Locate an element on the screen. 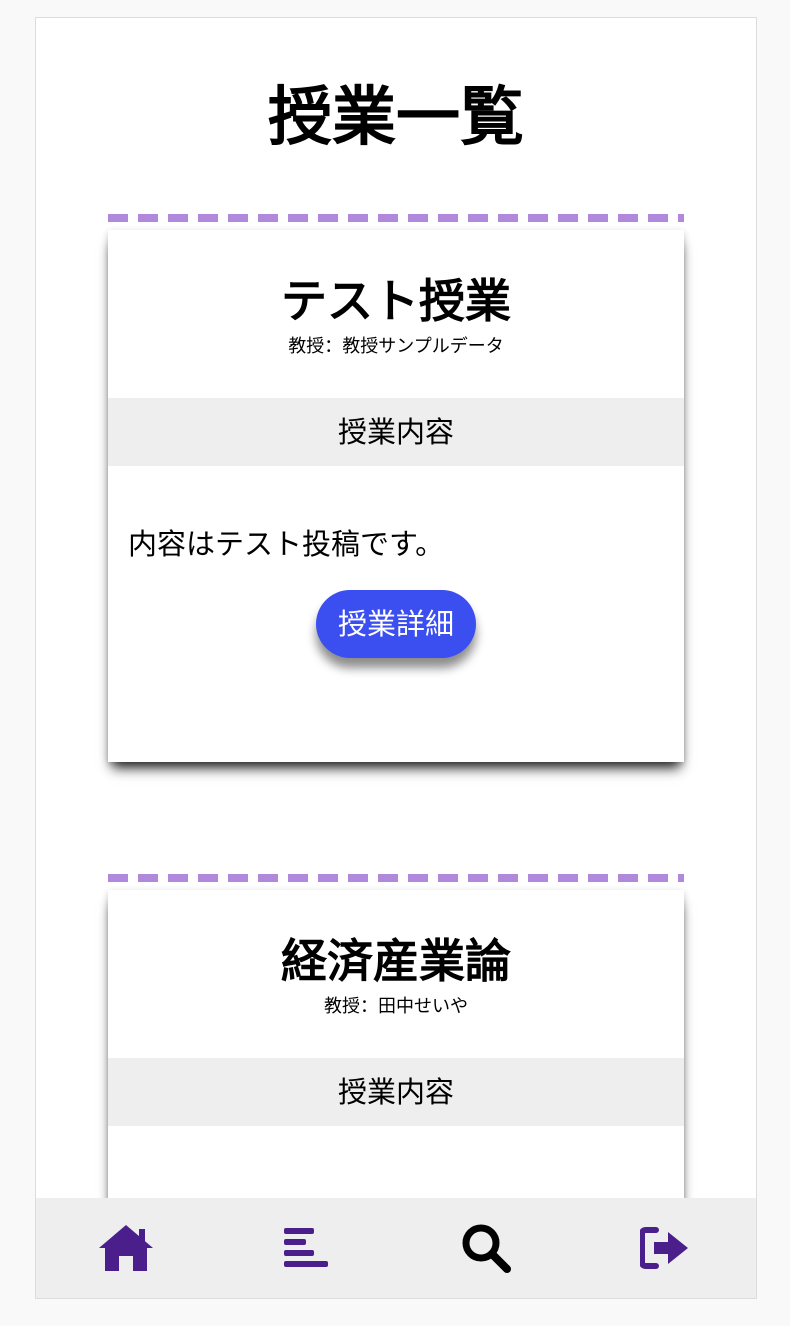  button-row: 授業詳細 is located at coordinates (396, 676).